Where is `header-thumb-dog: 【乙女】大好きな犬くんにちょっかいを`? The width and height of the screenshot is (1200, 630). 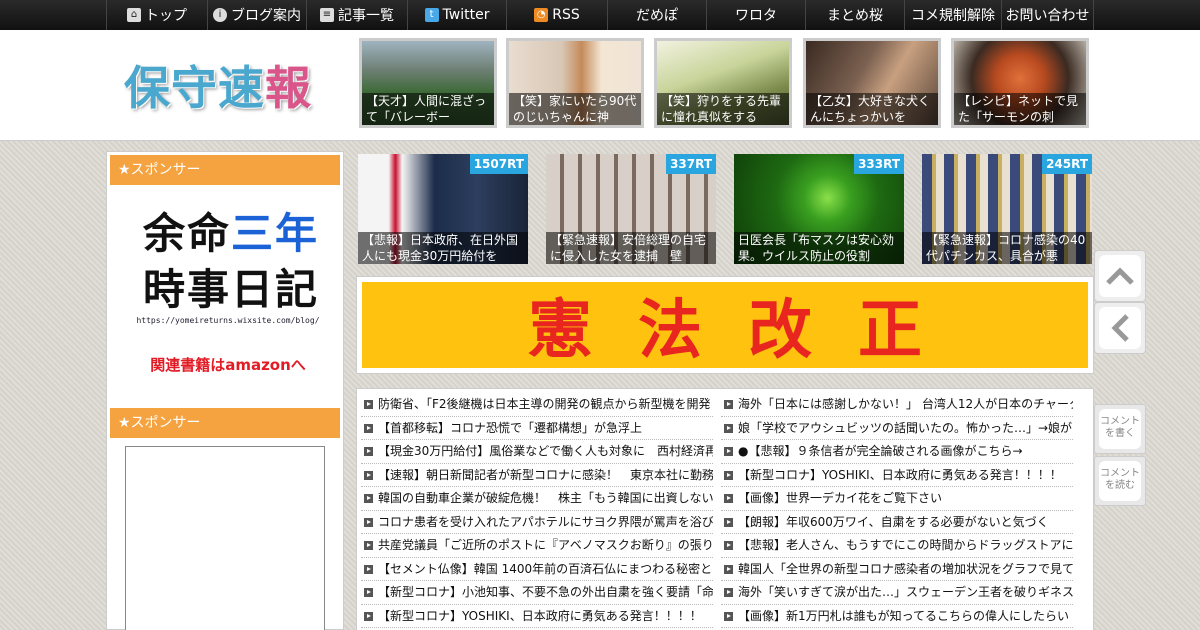 header-thumb-dog: 【乙女】大好きな犬くんにちょっかいを is located at coordinates (872, 83).